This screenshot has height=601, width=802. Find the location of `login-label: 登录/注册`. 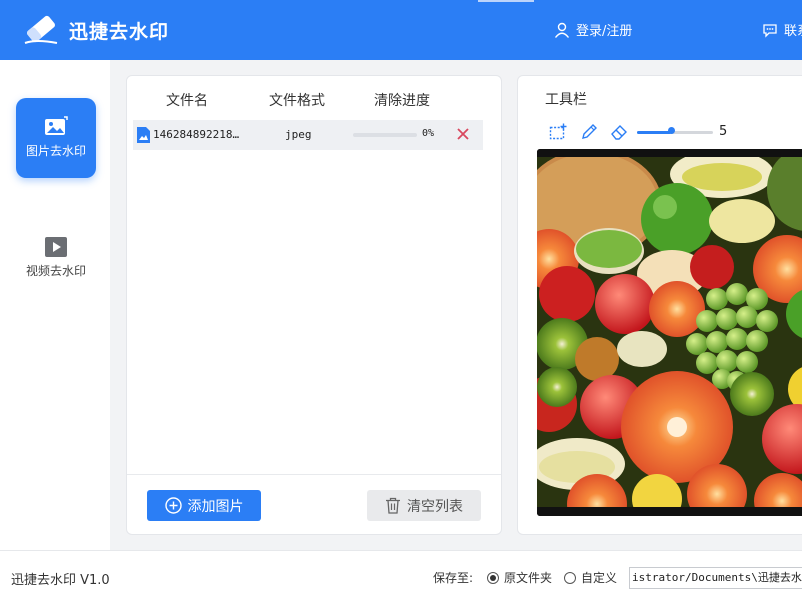

login-label: 登录/注册 is located at coordinates (604, 31).